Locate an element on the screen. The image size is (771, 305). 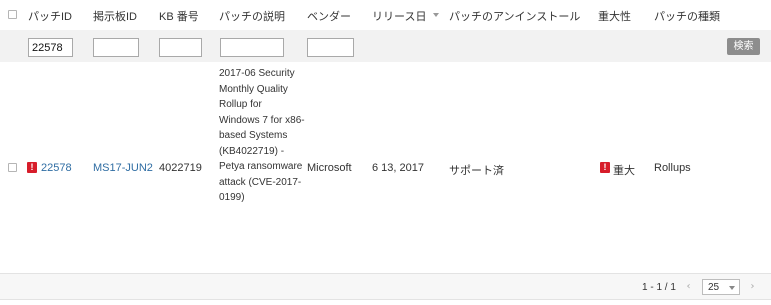
page-size-select: 25 is located at coordinates (721, 287).